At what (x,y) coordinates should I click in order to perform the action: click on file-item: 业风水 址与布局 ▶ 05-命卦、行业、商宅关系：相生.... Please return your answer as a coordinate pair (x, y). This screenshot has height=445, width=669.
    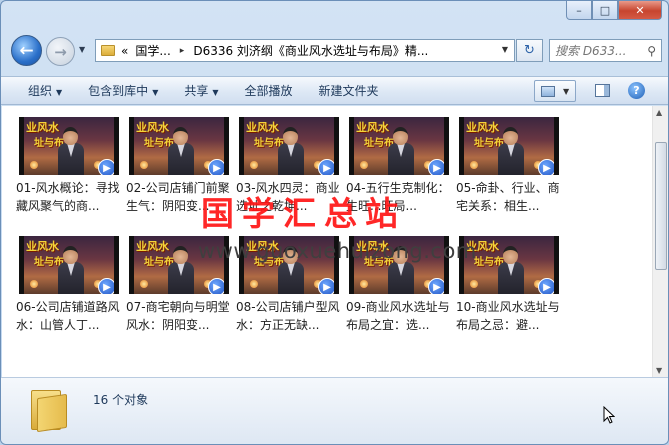
    Looking at the image, I should click on (511, 166).